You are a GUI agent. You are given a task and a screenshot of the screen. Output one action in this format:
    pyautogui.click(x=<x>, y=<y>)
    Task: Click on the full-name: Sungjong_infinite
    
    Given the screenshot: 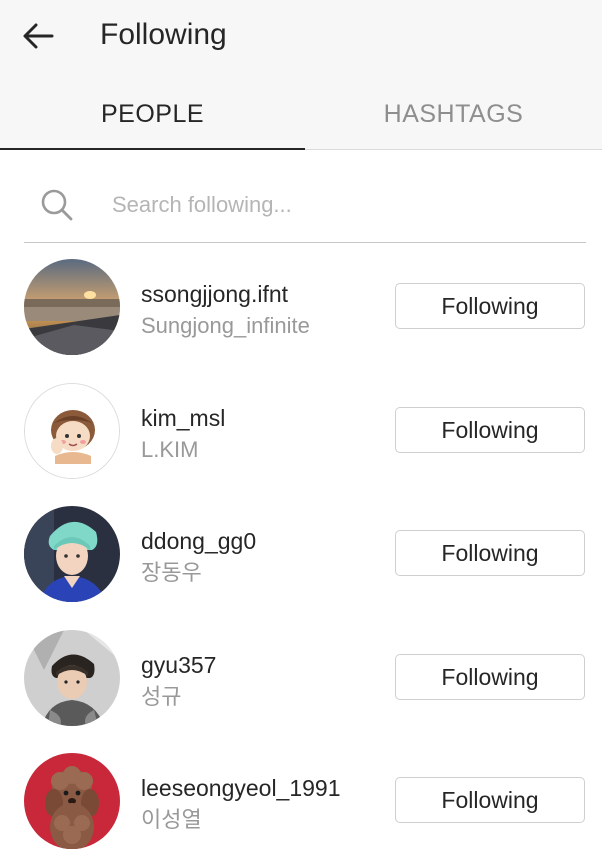 What is the action you would take?
    pyautogui.click(x=225, y=325)
    